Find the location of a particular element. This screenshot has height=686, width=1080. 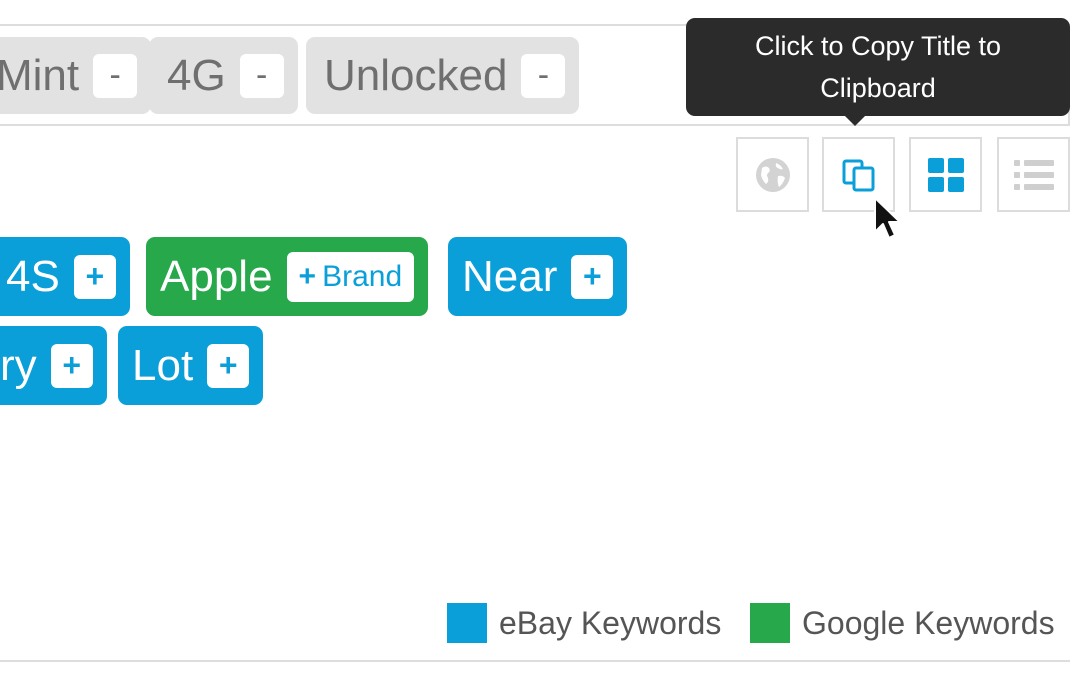

grid-view-icon is located at coordinates (945, 174).